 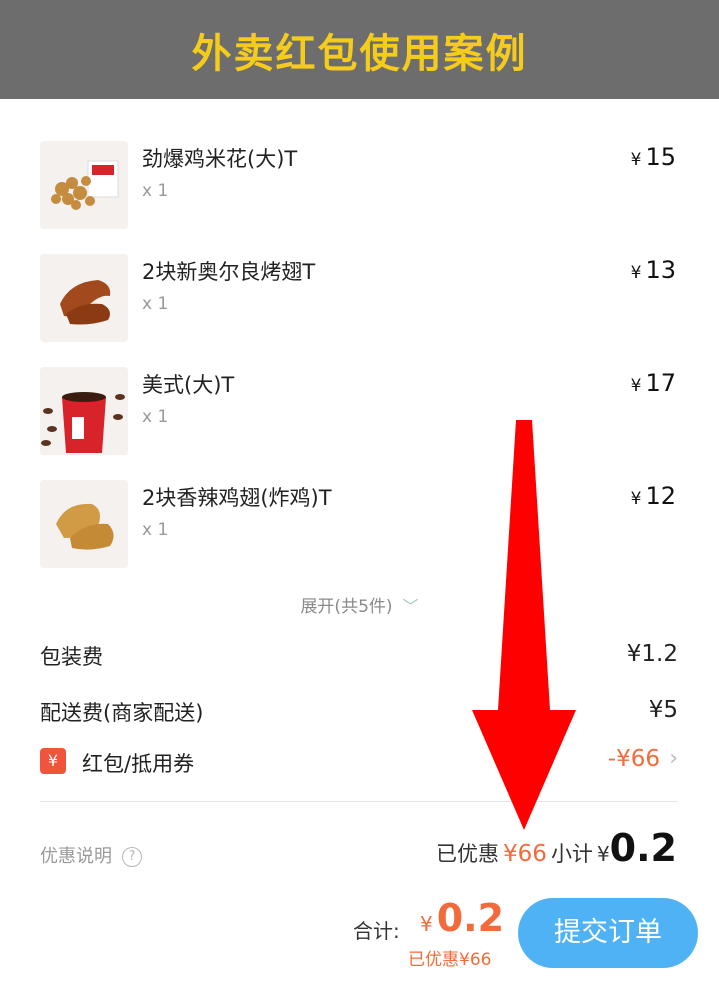 I want to click on total-amount-value: 0.2, so click(x=470, y=918).